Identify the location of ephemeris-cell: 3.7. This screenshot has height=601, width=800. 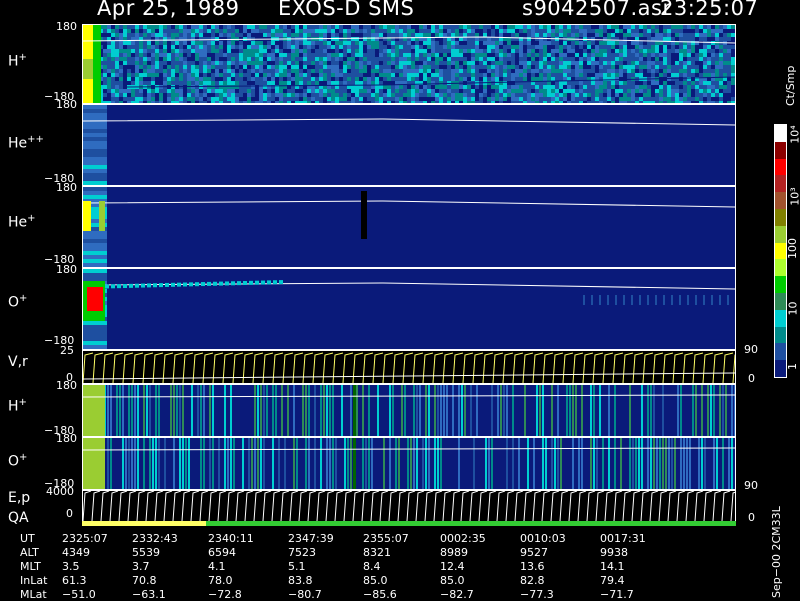
(141, 566).